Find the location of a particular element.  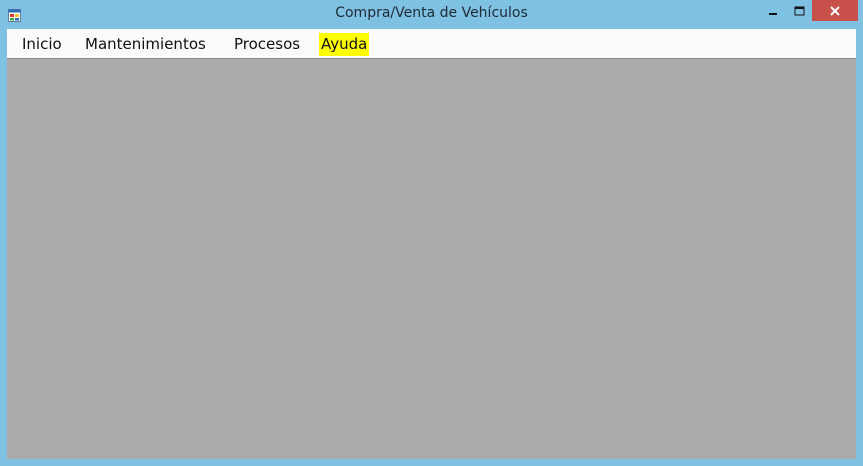

maximize-button is located at coordinates (799, 10).